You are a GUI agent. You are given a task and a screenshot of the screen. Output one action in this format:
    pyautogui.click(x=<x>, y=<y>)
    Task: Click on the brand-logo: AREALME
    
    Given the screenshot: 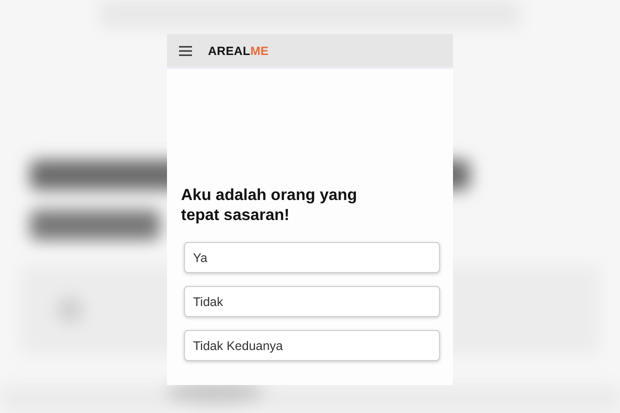 What is the action you would take?
    pyautogui.click(x=238, y=51)
    